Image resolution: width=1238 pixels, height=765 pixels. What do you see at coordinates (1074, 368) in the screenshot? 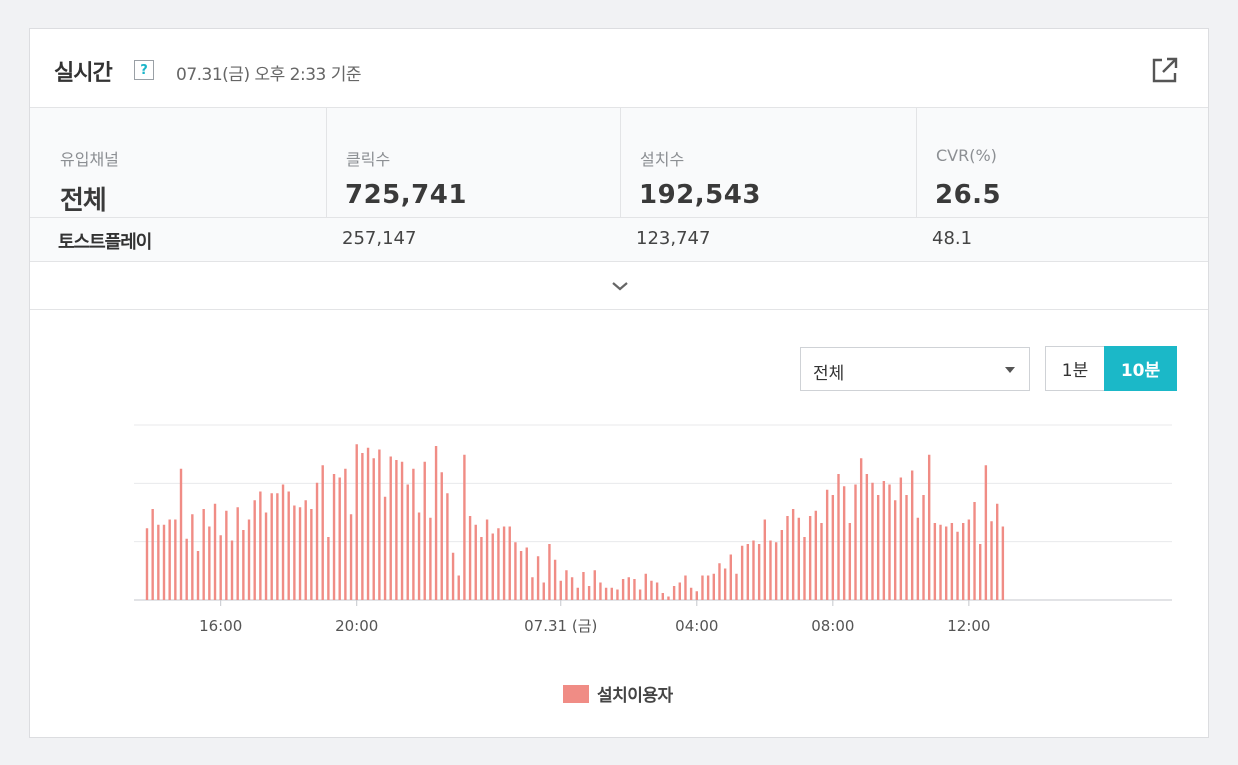
I see `interval-1min-button: 1분` at bounding box center [1074, 368].